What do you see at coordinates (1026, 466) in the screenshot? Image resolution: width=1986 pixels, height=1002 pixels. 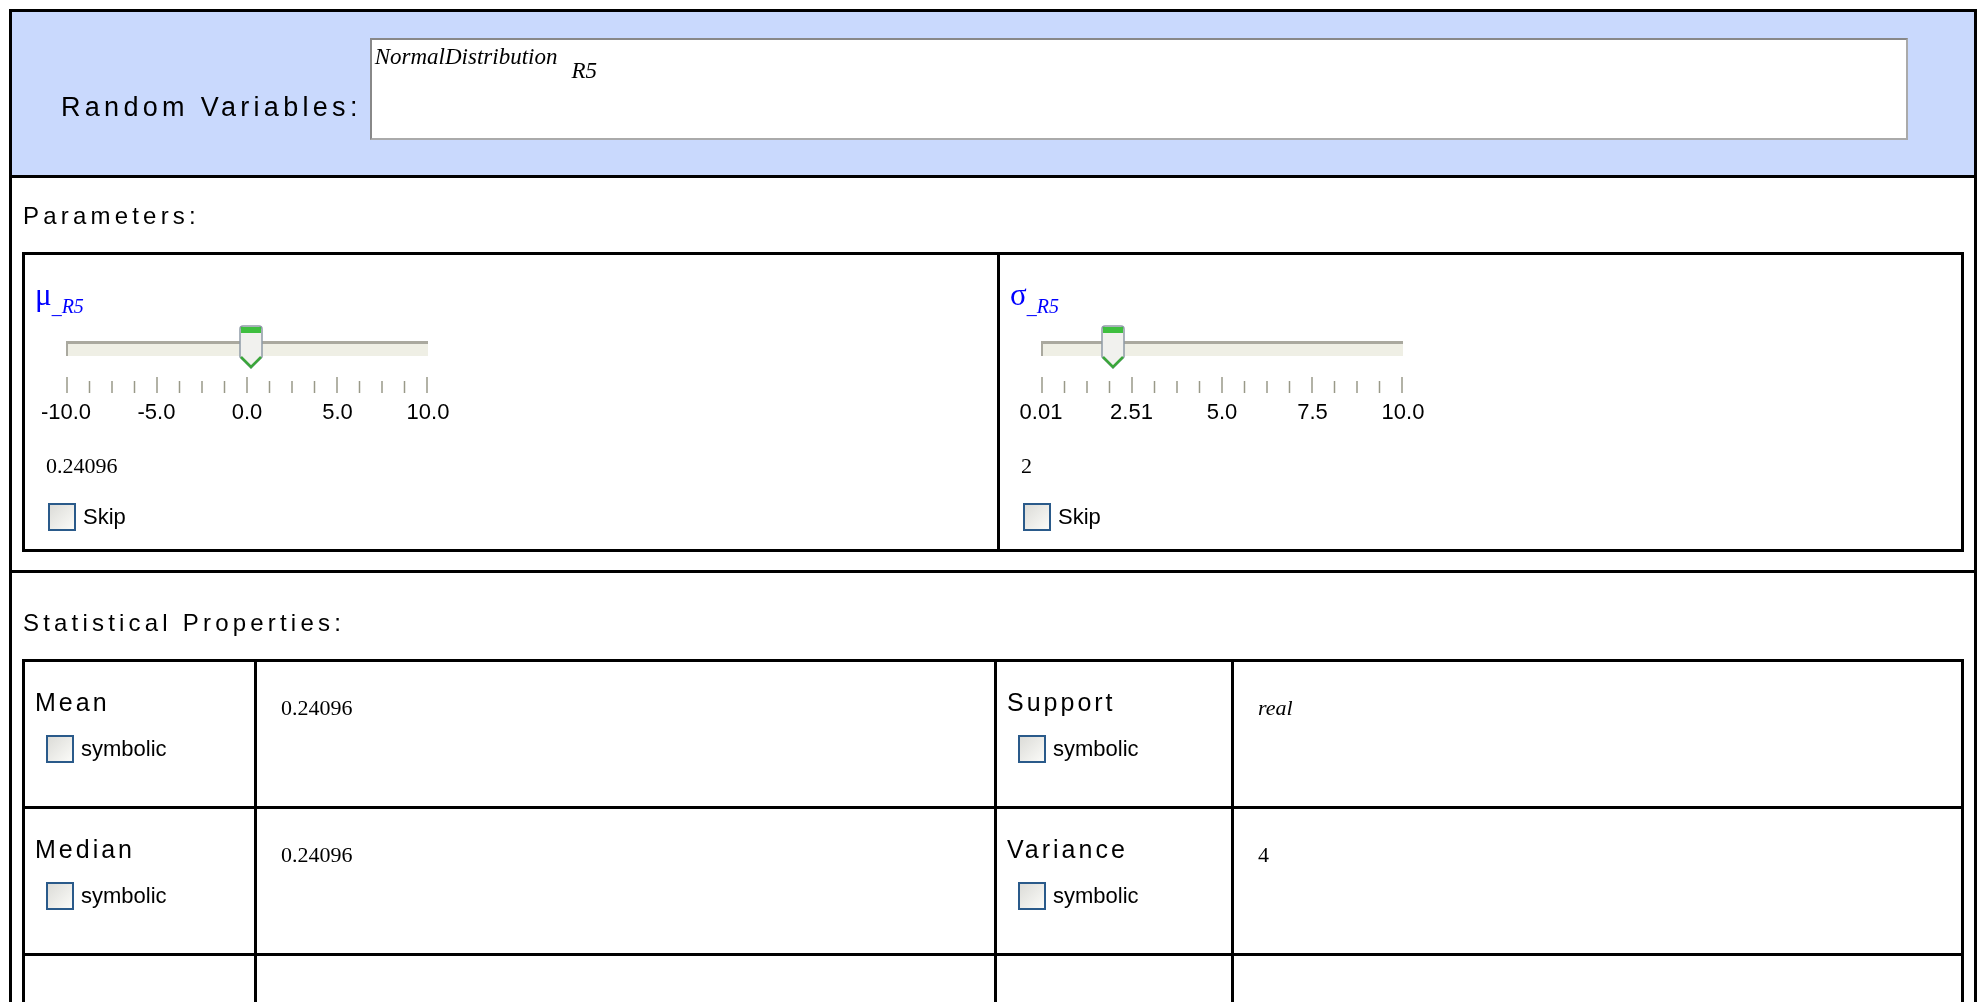 I see `parameter-value: 2` at bounding box center [1026, 466].